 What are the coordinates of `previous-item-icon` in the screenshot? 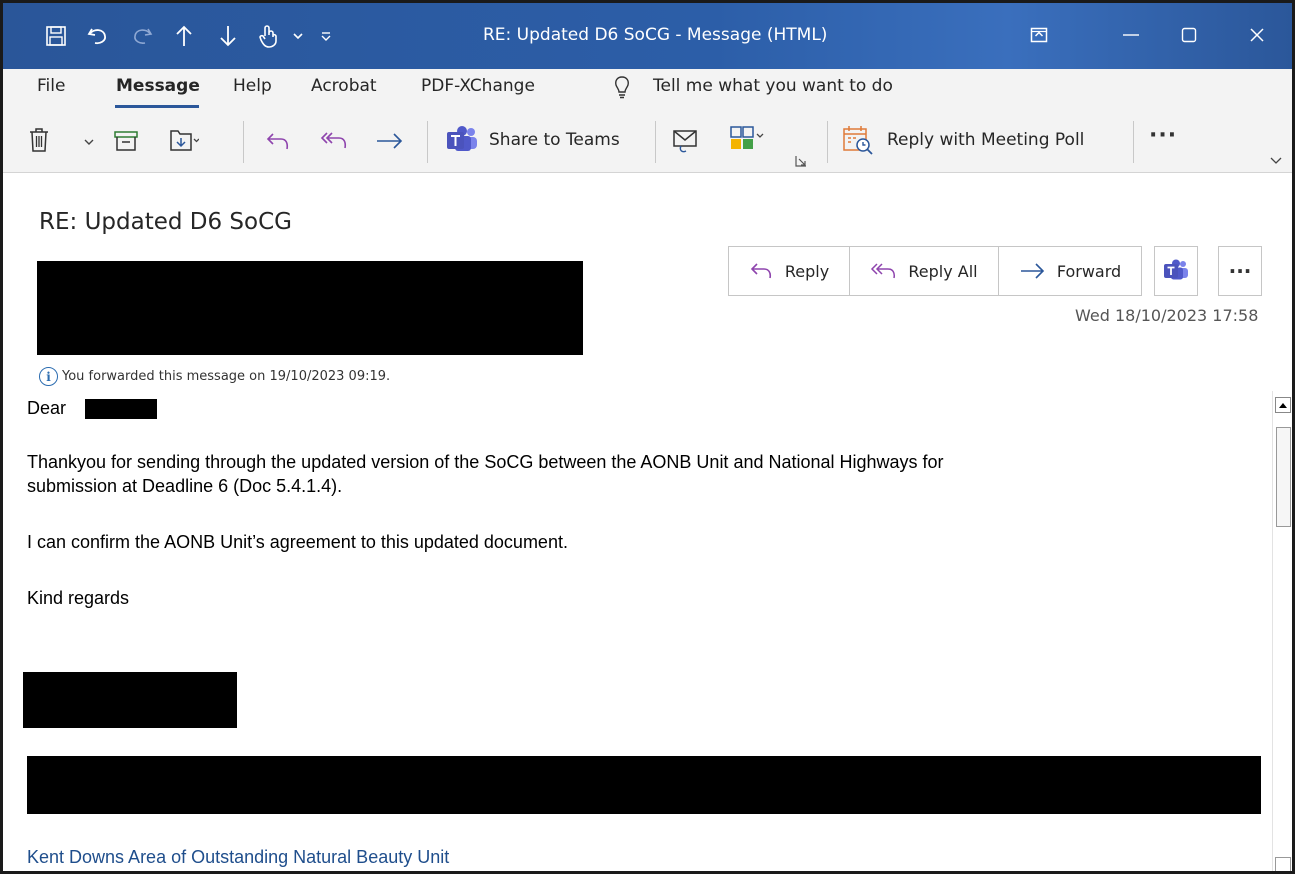 It's located at (184, 36).